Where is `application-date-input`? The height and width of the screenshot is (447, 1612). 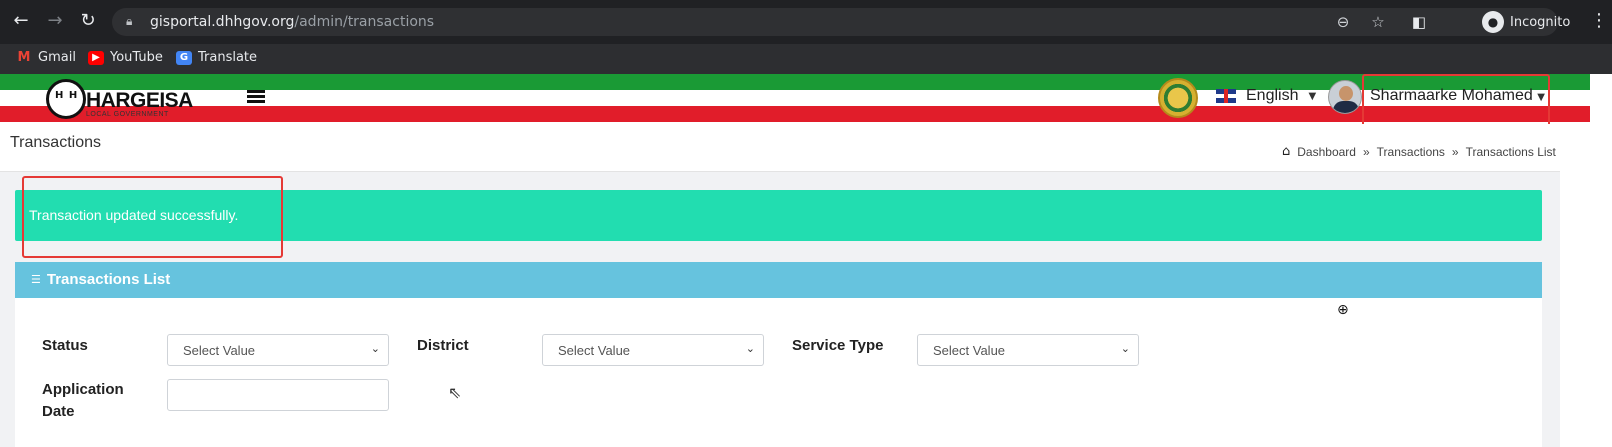 application-date-input is located at coordinates (278, 395).